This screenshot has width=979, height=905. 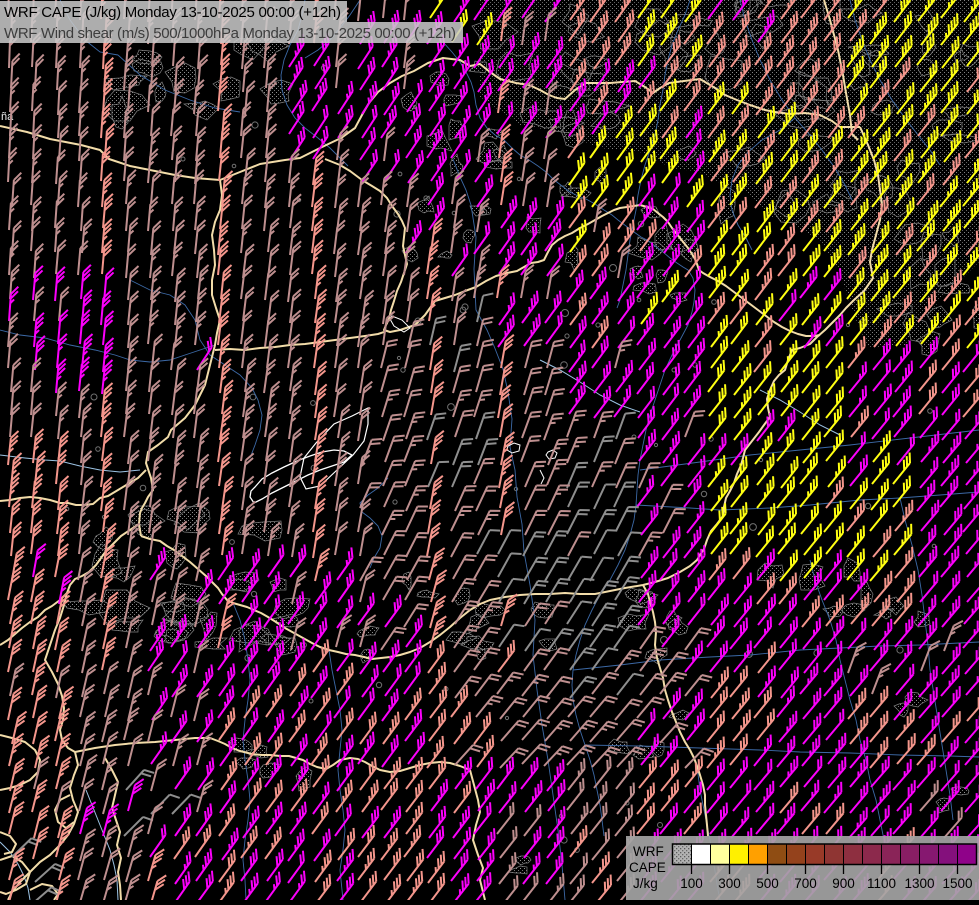 I want to click on svg-text: 100, so click(x=691, y=883).